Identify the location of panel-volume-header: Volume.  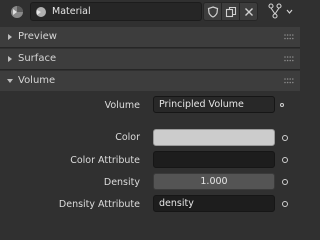
(150, 81).